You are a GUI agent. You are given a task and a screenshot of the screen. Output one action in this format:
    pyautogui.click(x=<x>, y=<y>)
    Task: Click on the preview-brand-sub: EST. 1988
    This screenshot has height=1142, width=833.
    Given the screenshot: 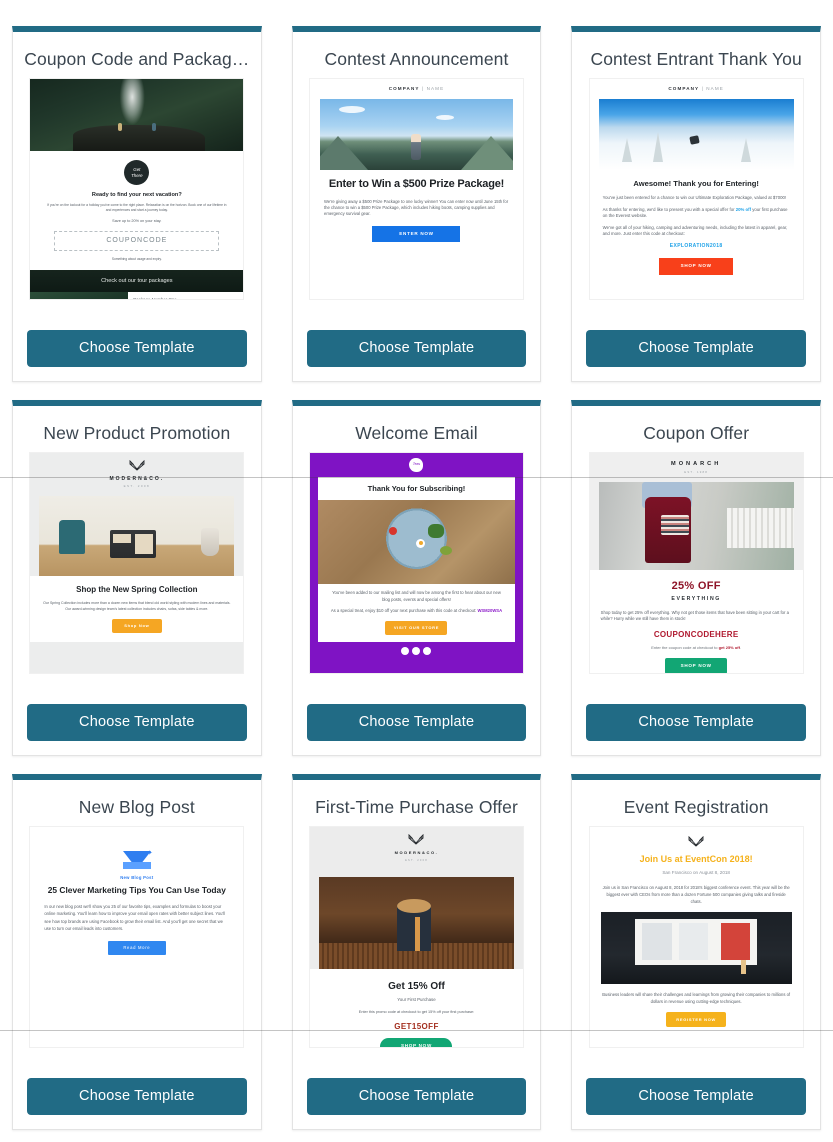 What is the action you would take?
    pyautogui.click(x=696, y=472)
    